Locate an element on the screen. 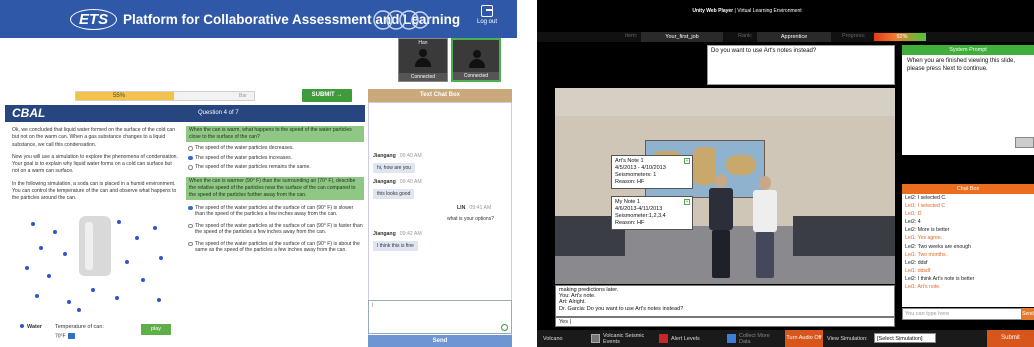 The height and width of the screenshot is (347, 1034). progress-bar: 92% is located at coordinates (902, 37).